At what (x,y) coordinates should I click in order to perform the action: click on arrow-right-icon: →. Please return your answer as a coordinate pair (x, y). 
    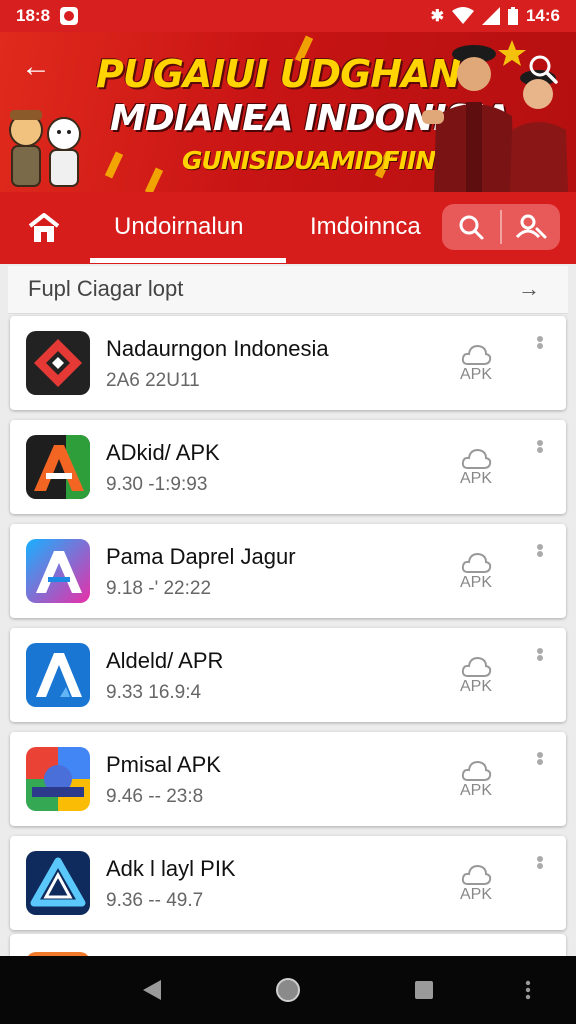
    Looking at the image, I should click on (529, 289).